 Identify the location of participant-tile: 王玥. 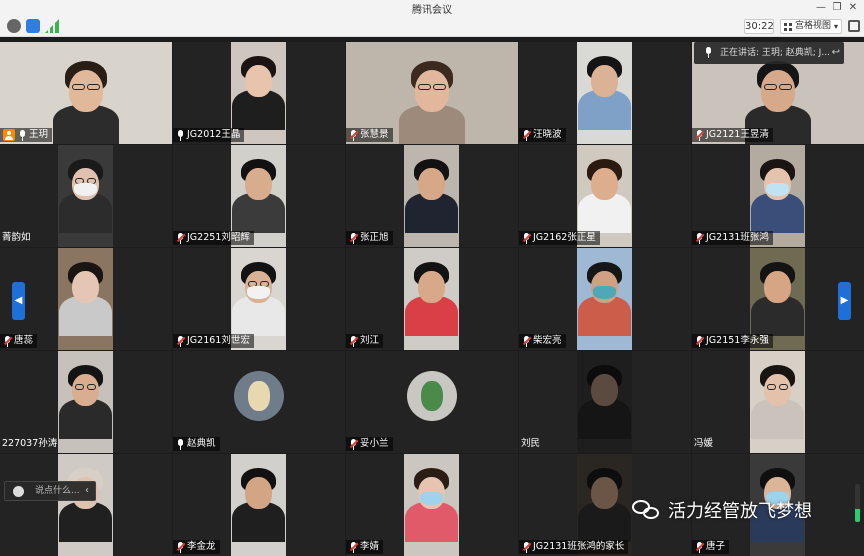
(86, 93).